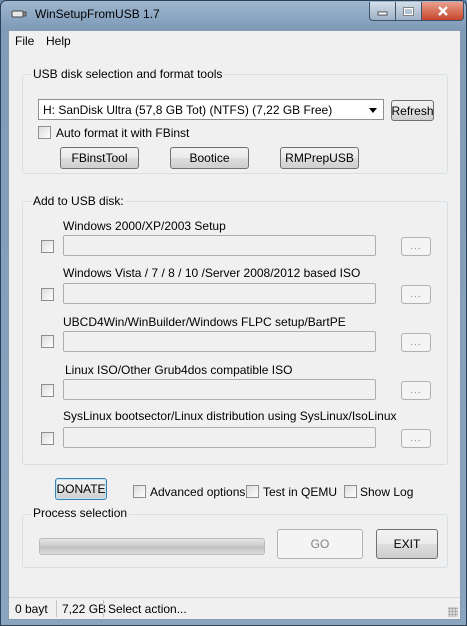  What do you see at coordinates (139, 491) in the screenshot?
I see `advanced-options-checkbox` at bounding box center [139, 491].